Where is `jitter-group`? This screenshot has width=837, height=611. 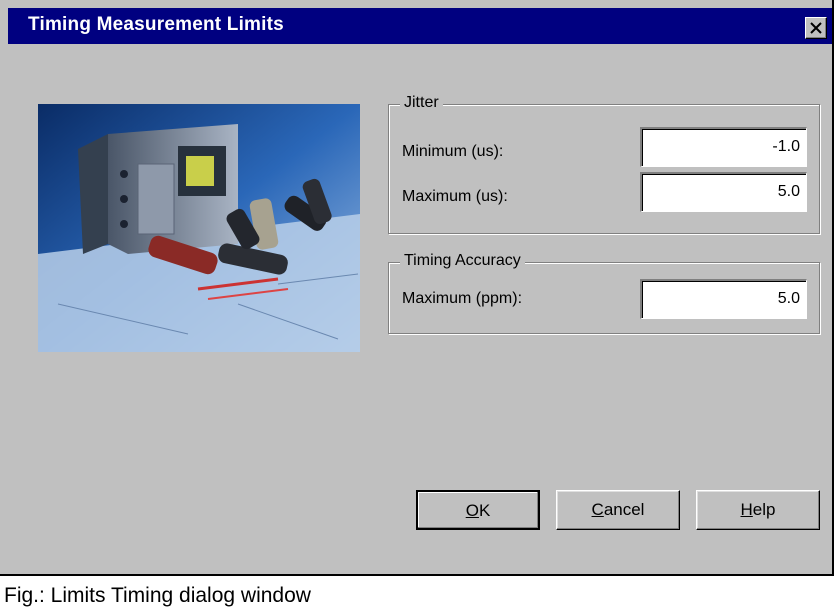 jitter-group is located at coordinates (604, 169).